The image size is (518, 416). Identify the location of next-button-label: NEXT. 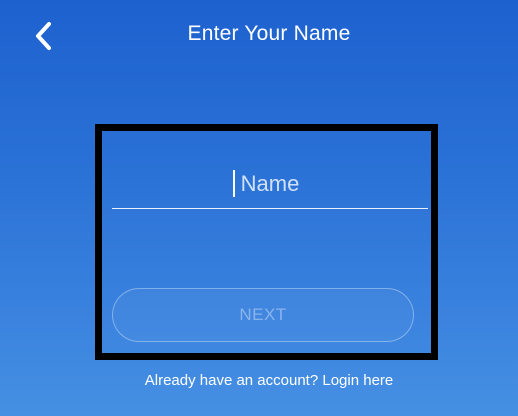
(263, 314).